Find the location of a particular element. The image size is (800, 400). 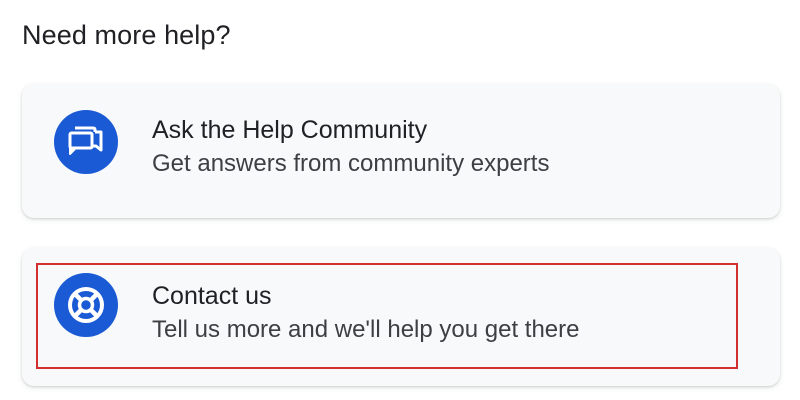

card-title: Ask the Help Community is located at coordinates (290, 130).